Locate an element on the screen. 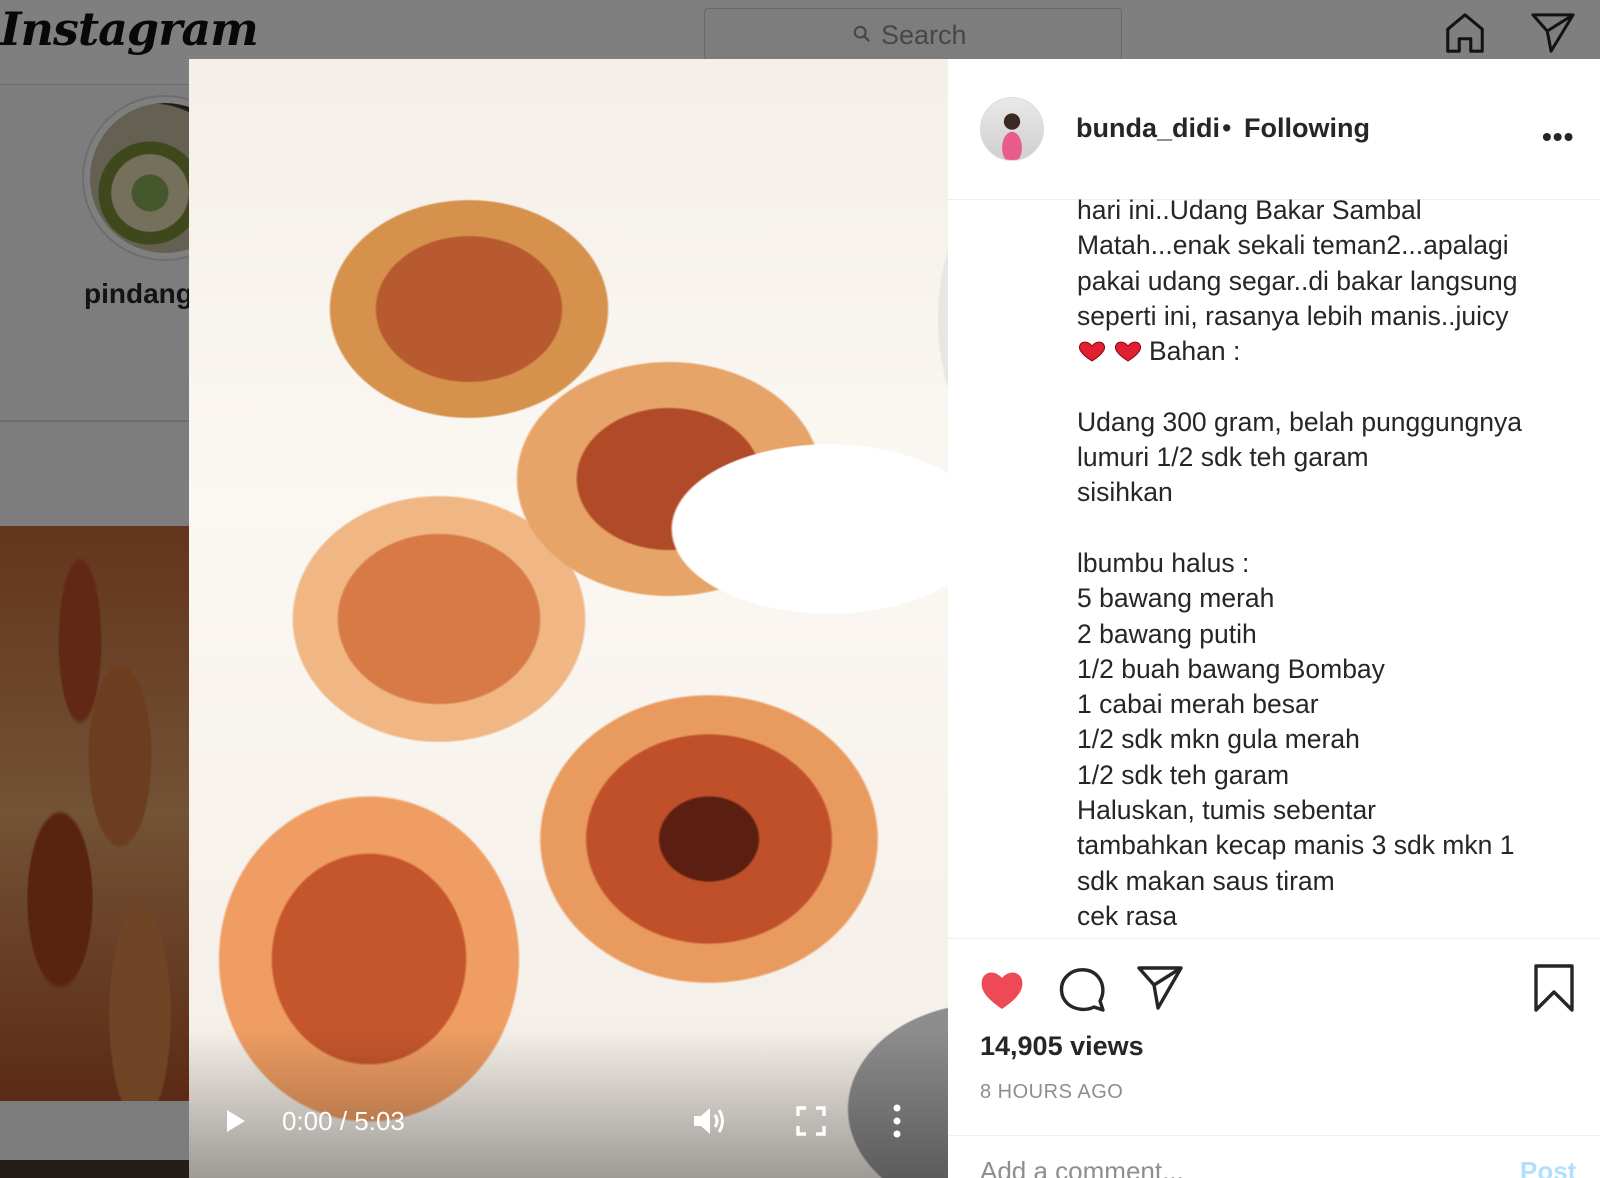 The height and width of the screenshot is (1178, 1600). post-timestamp: 8 HOURS AGO is located at coordinates (1052, 1092).